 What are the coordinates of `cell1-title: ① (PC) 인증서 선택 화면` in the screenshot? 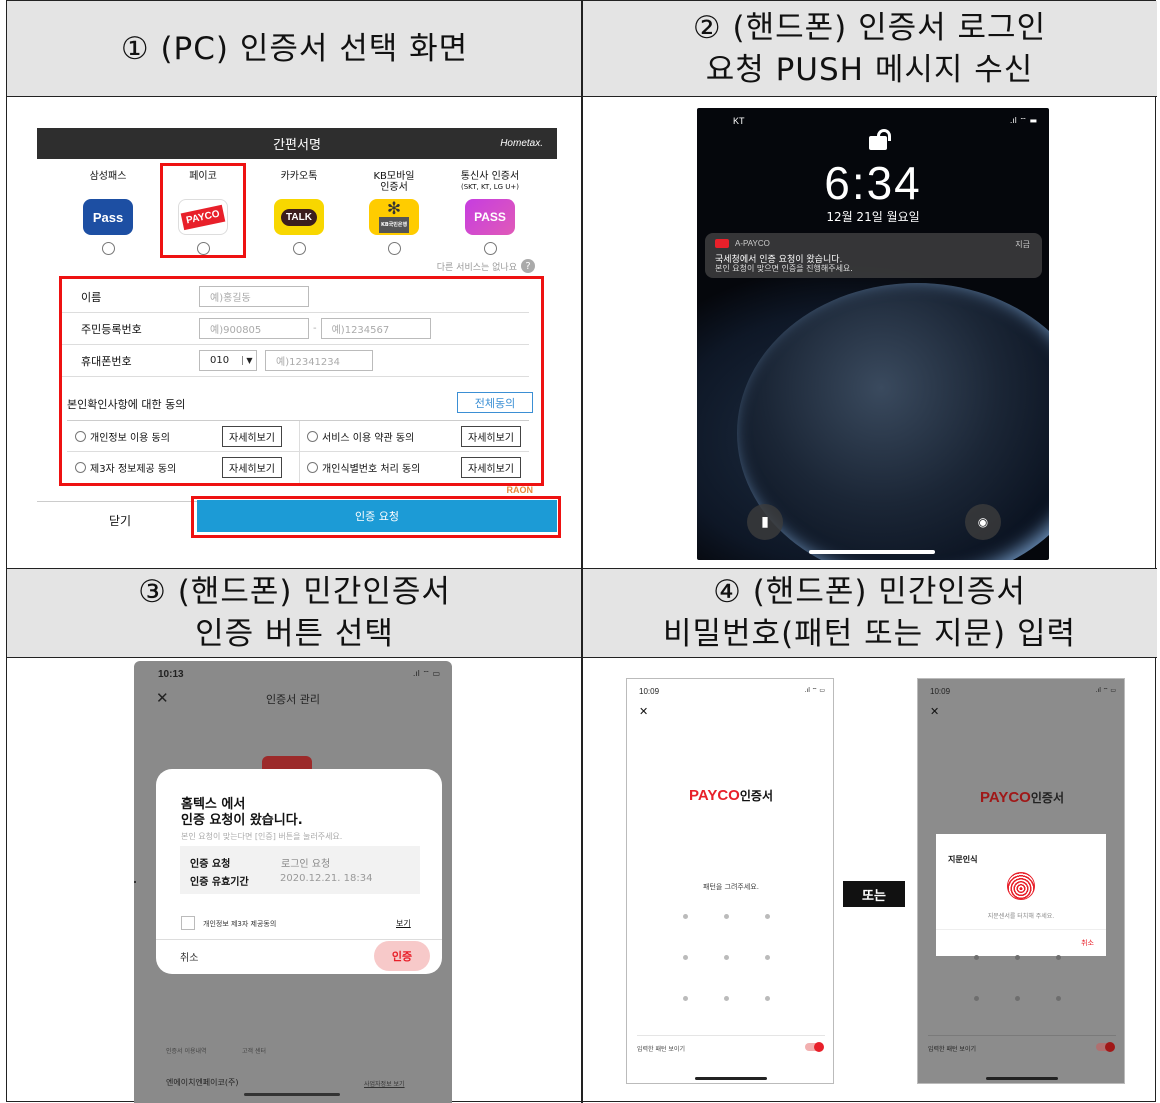 It's located at (294, 48).